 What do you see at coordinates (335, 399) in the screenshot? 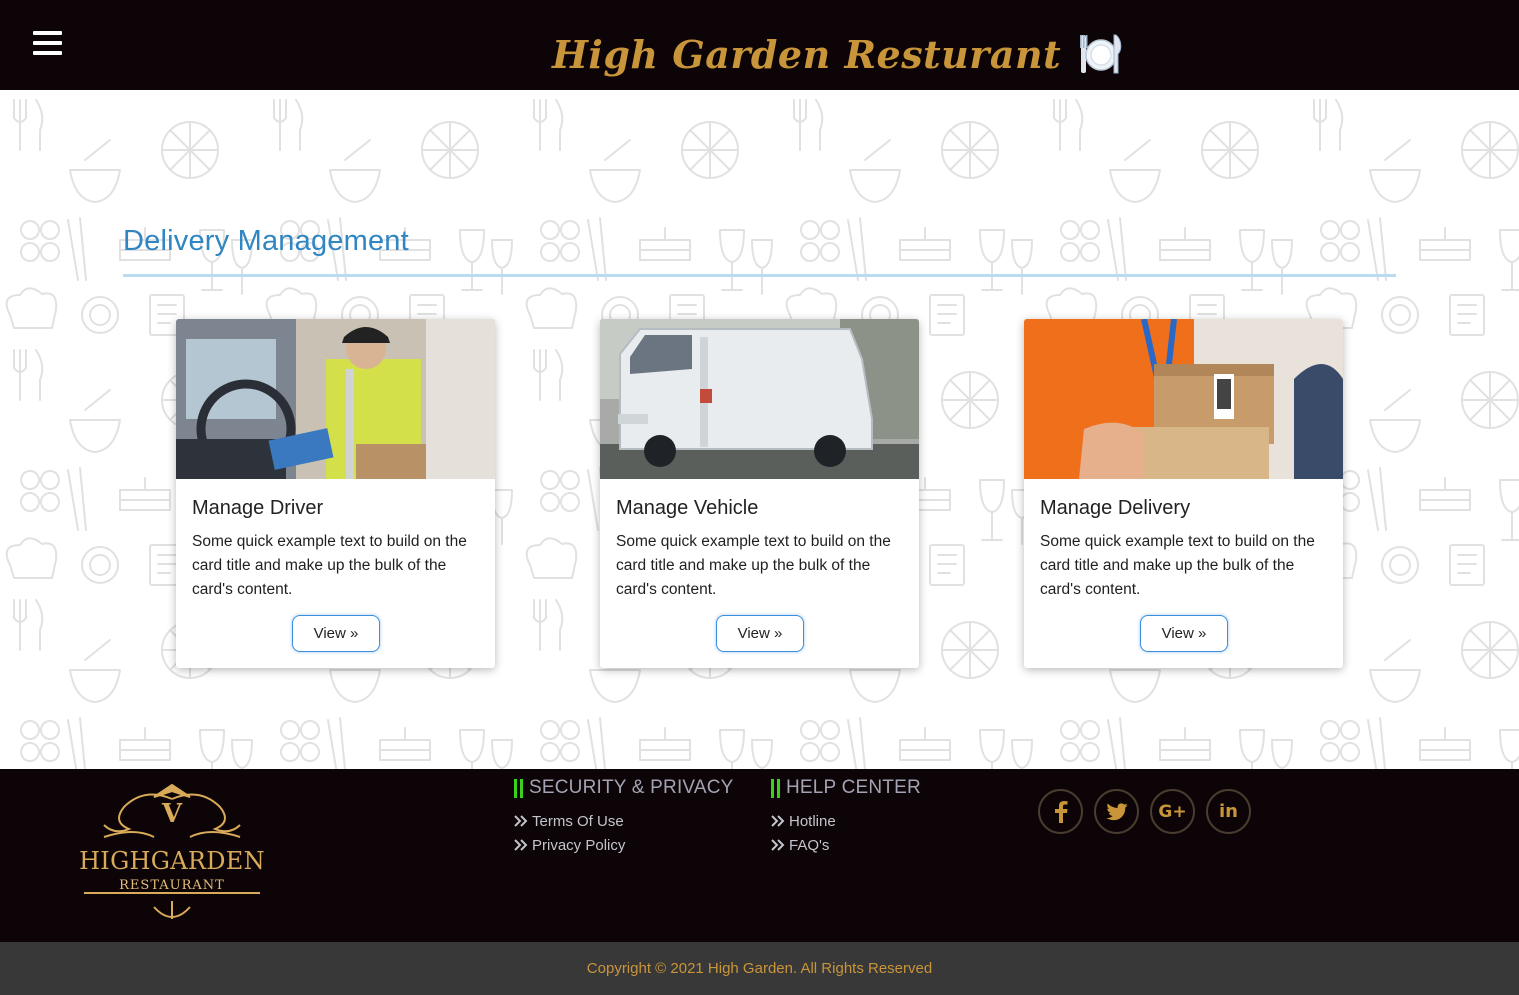
I see `delivery-driver-photo` at bounding box center [335, 399].